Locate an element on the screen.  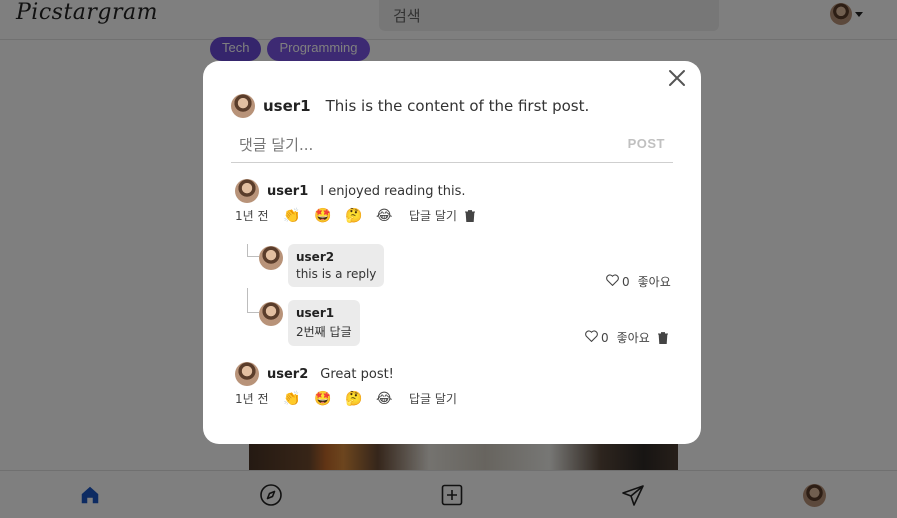
comment-author: user2 is located at coordinates (287, 374).